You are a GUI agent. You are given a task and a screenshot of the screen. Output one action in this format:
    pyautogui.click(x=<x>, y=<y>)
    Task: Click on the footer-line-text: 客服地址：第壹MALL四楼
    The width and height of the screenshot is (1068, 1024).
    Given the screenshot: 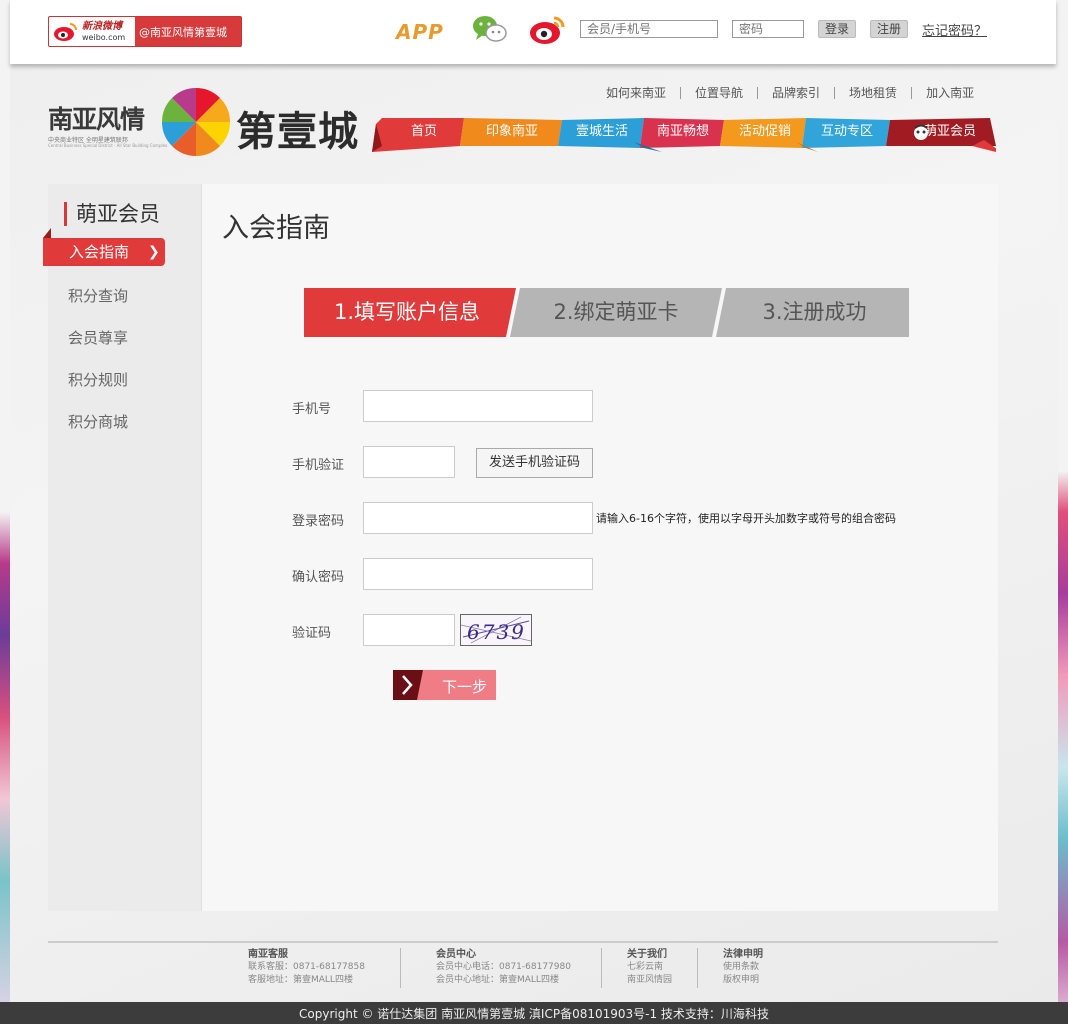 What is the action you would take?
    pyautogui.click(x=300, y=980)
    